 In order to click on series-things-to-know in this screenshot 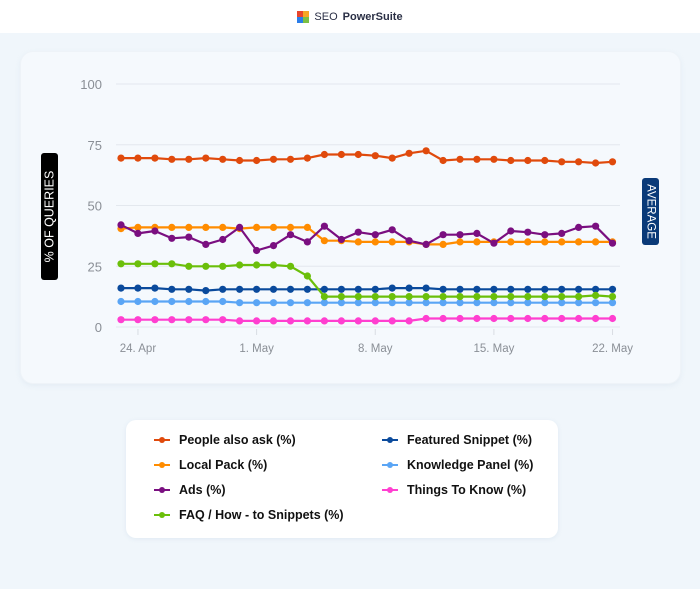, I will do `click(367, 319)`.